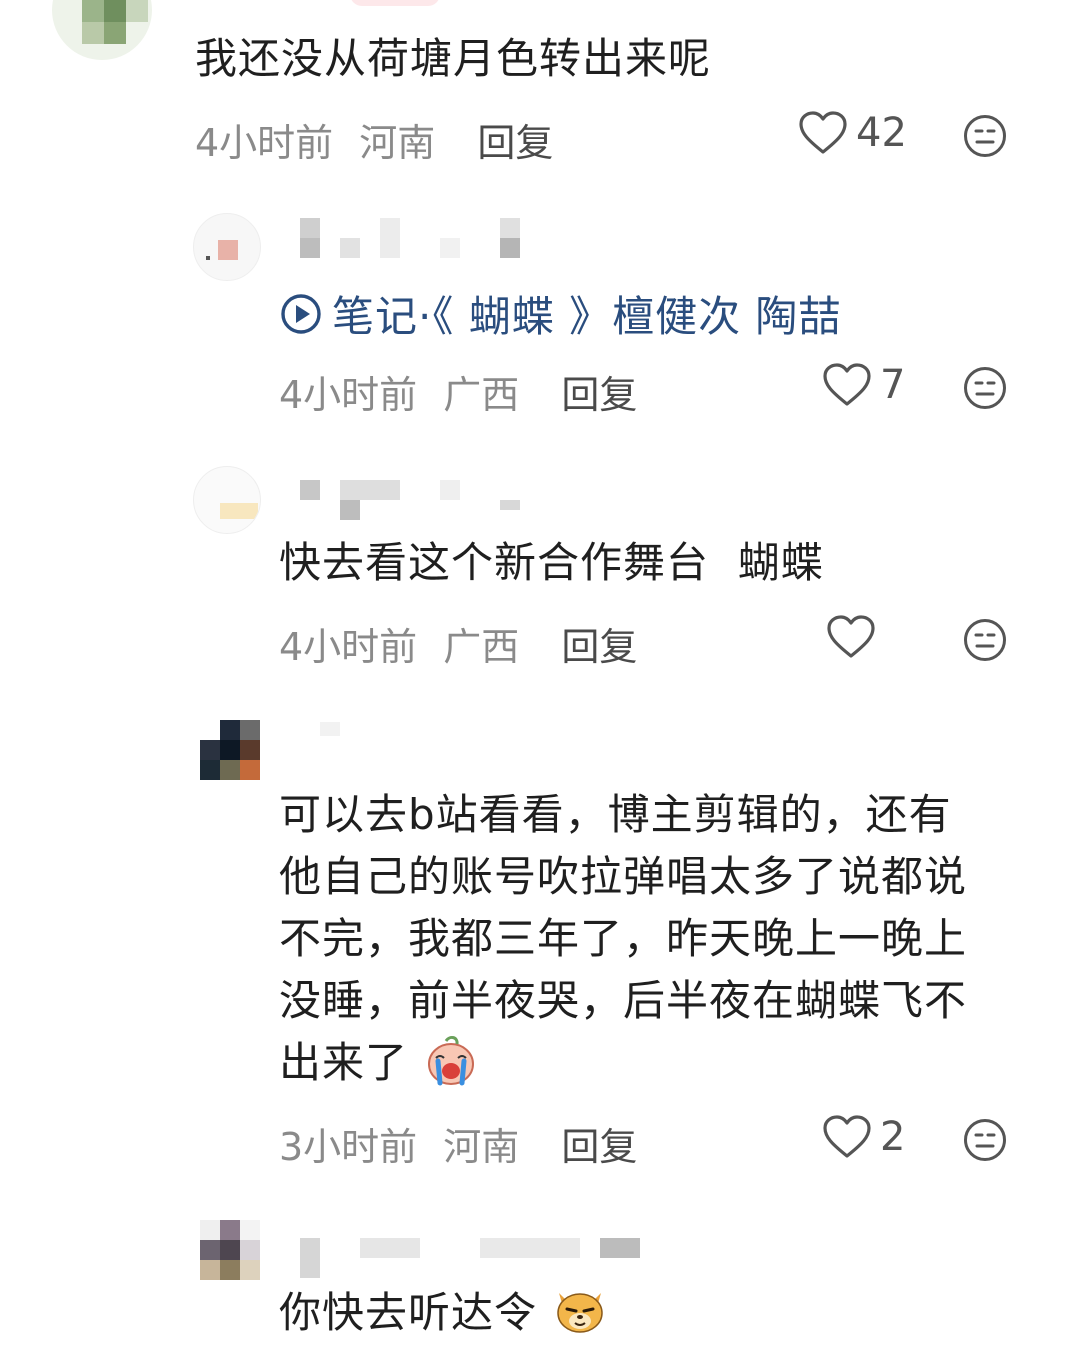  Describe the element at coordinates (301, 313) in the screenshot. I see `play-circle-icon` at that location.